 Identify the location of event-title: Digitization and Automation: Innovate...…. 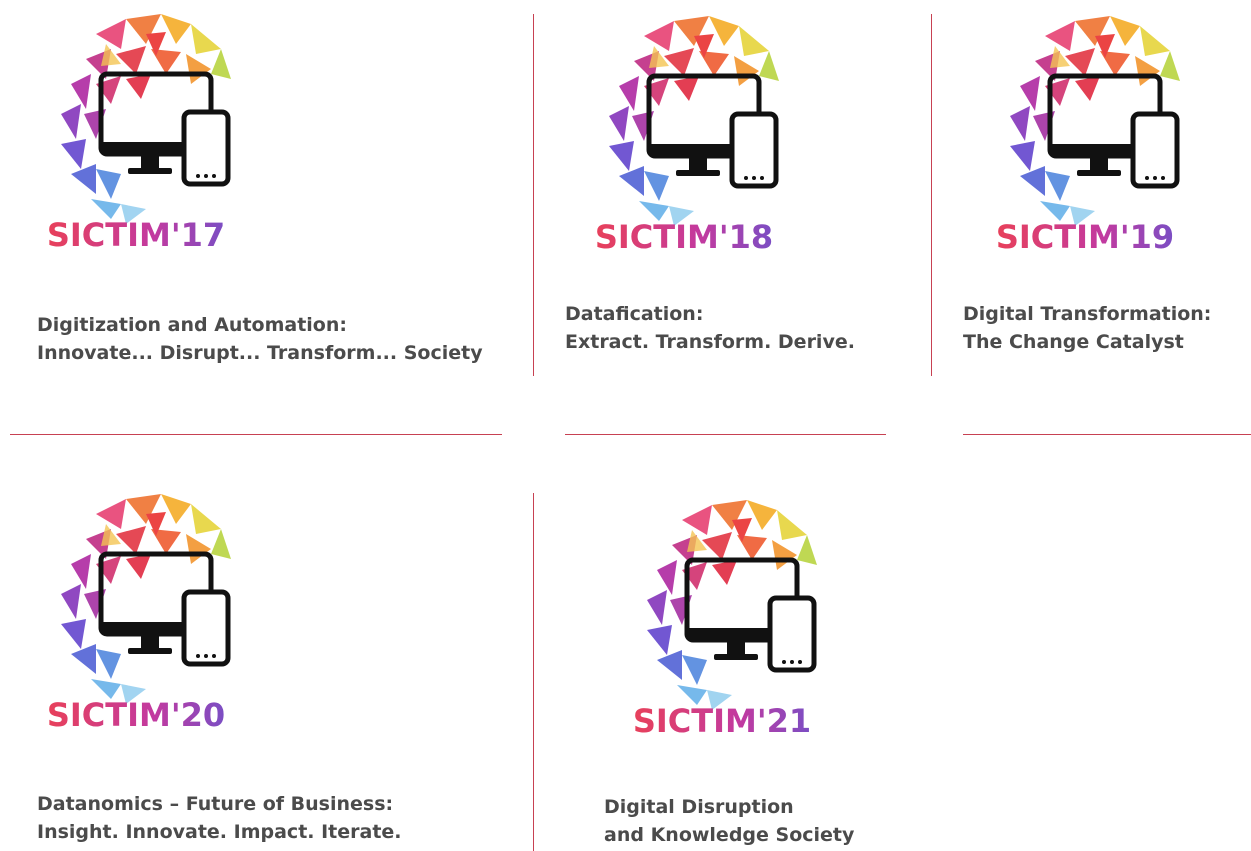
(260, 339).